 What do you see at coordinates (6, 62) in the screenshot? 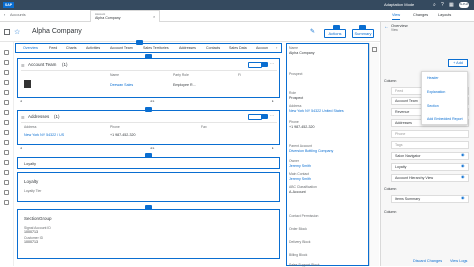
I see `rail-feed-icon` at bounding box center [6, 62].